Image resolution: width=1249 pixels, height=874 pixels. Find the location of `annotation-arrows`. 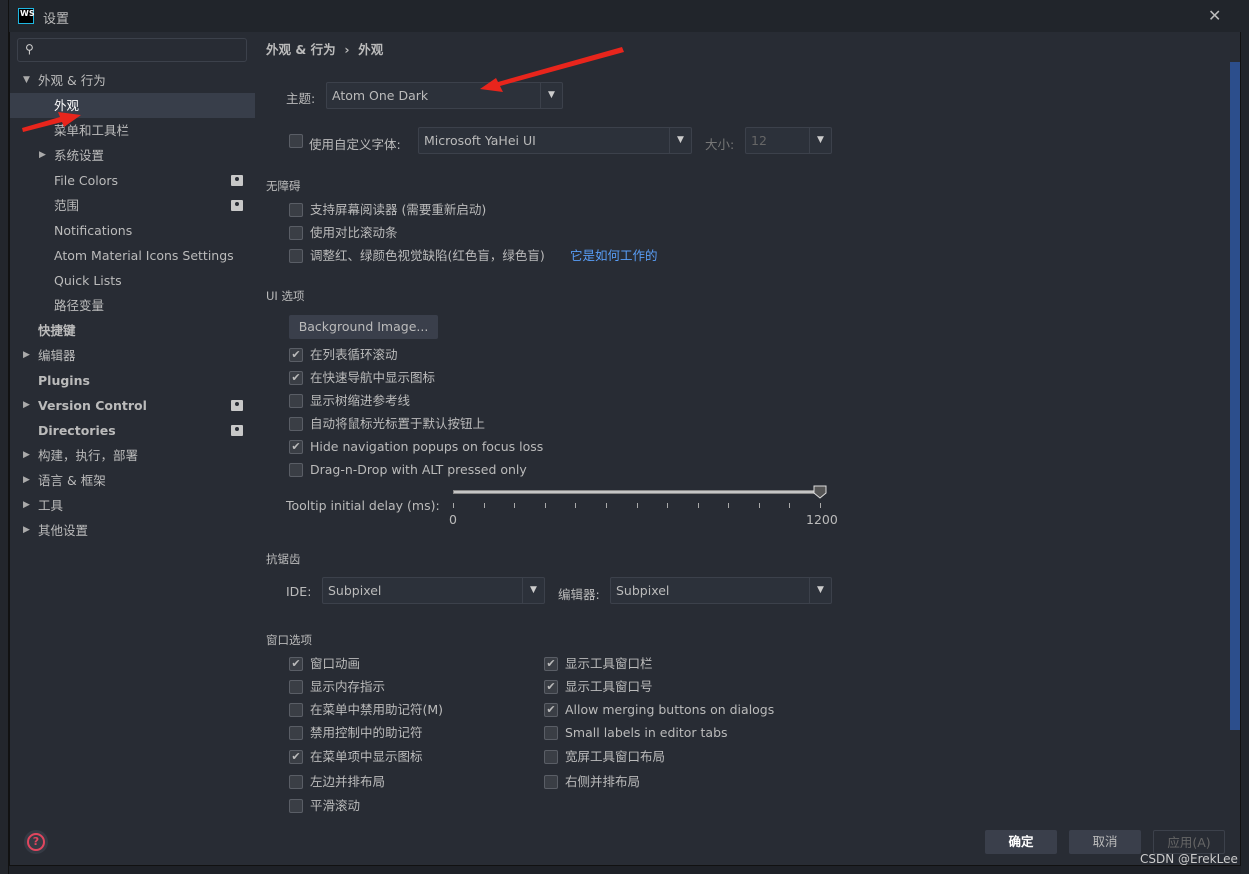

annotation-arrows is located at coordinates (323, 89).